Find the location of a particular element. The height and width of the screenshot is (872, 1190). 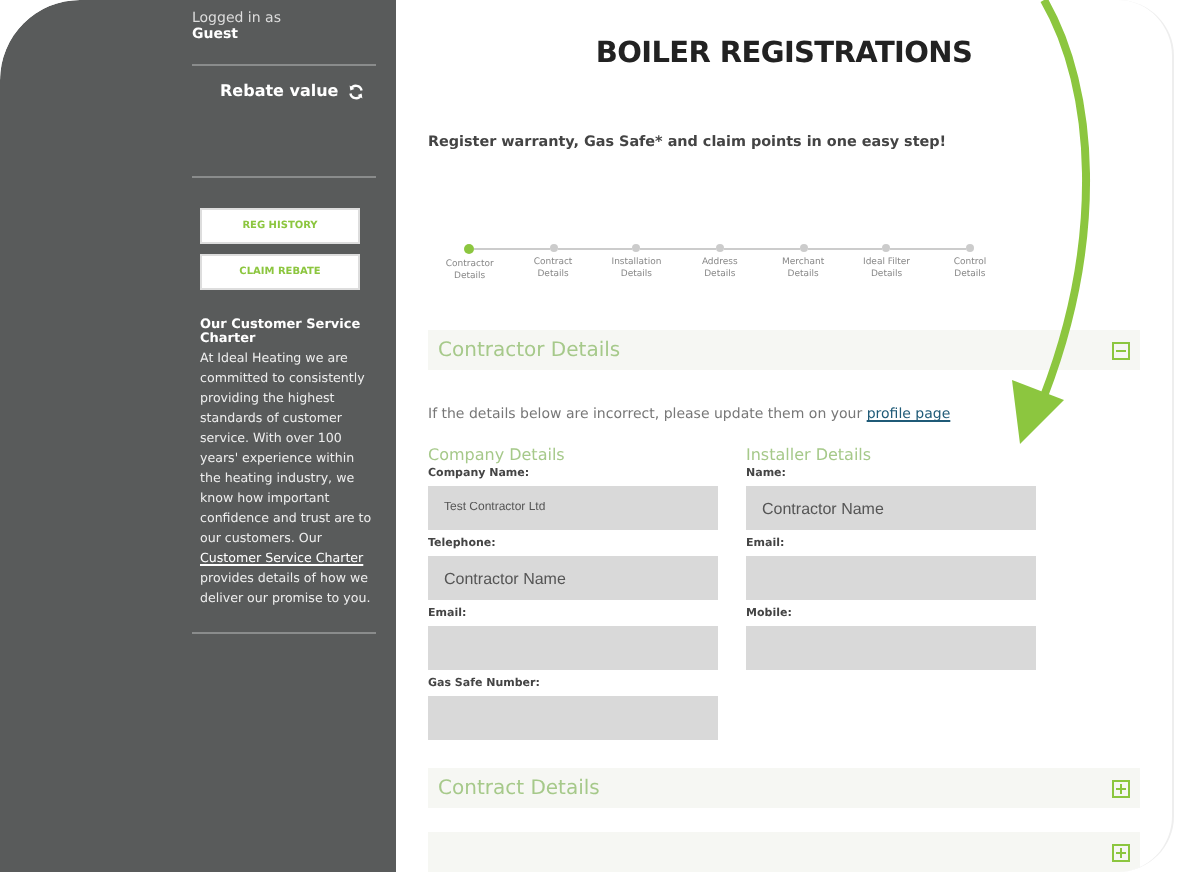

page-title: BOILER REGISTRATIONS is located at coordinates (784, 54).